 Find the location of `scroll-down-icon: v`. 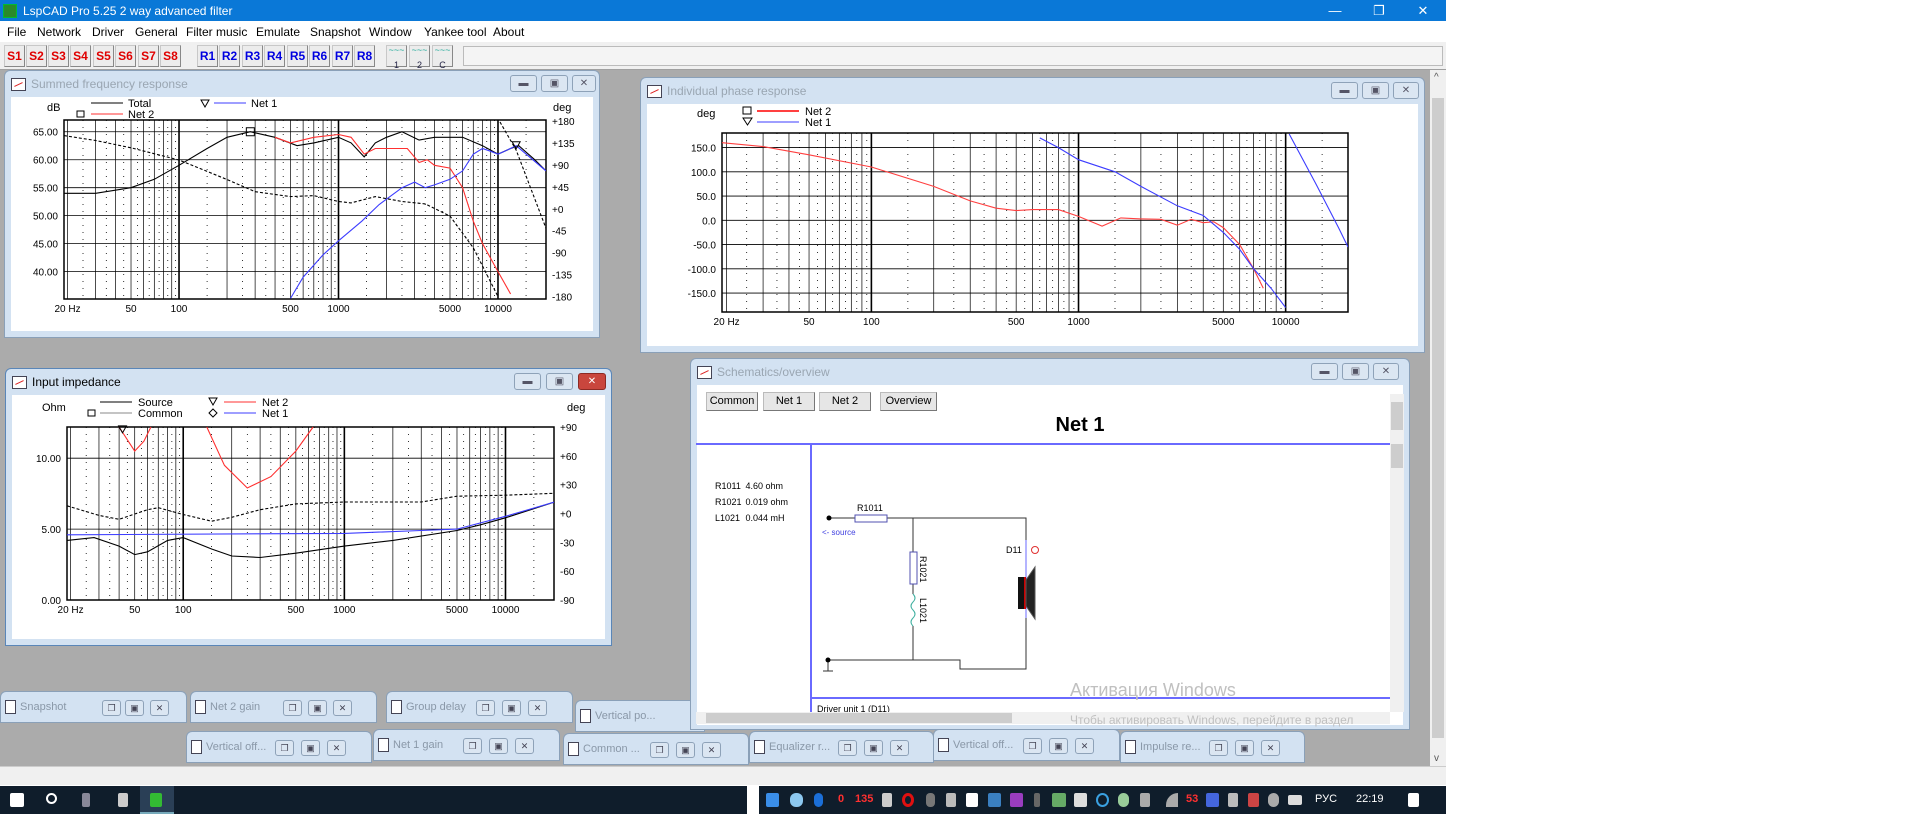

scroll-down-icon: v is located at coordinates (1436, 758).